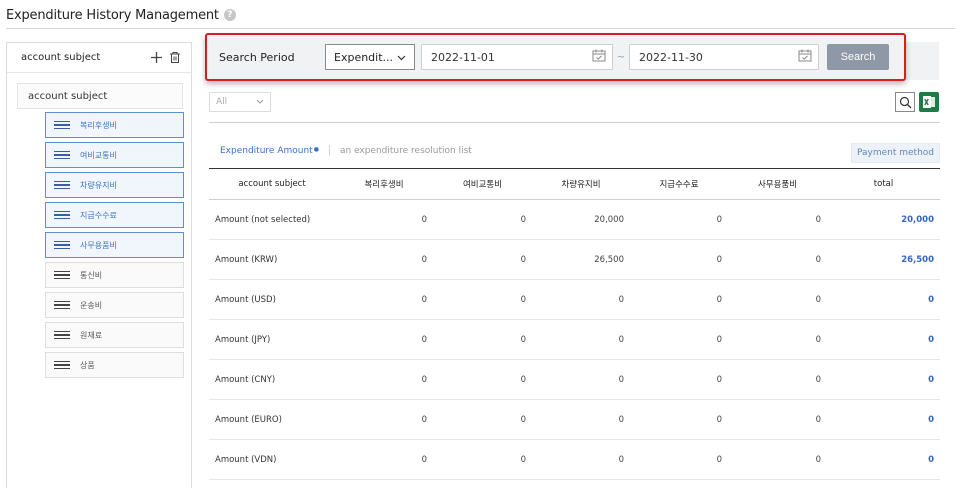 Image resolution: width=960 pixels, height=488 pixels. I want to click on tree-item: 여비교통비, so click(114, 155).